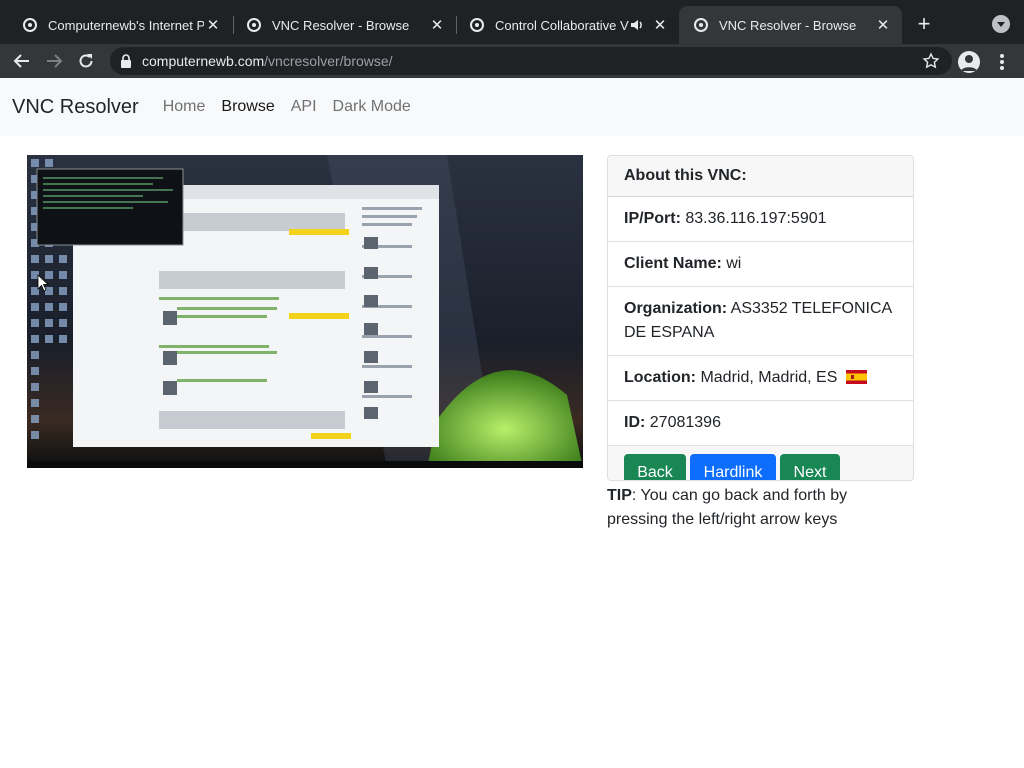 The height and width of the screenshot is (768, 1024). I want to click on speaker-icon, so click(637, 25).